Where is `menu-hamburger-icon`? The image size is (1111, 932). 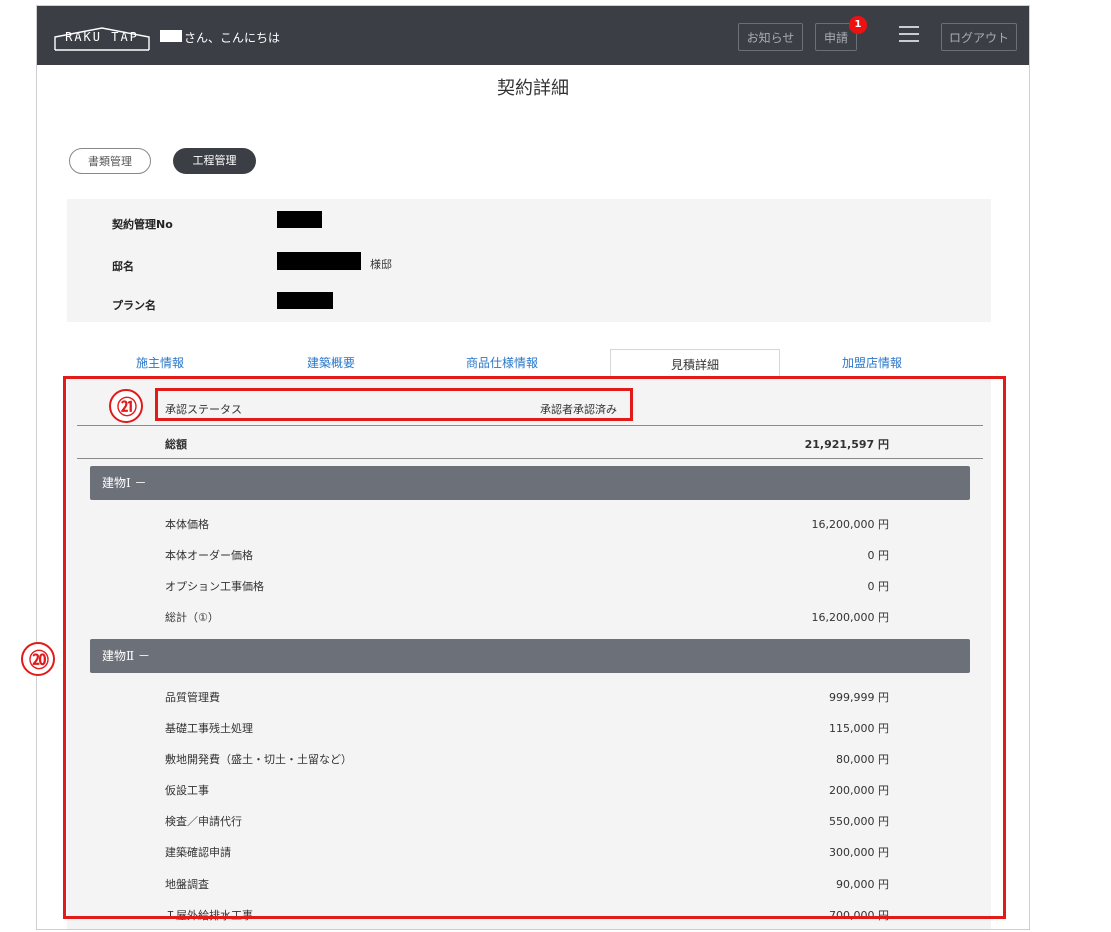 menu-hamburger-icon is located at coordinates (909, 35).